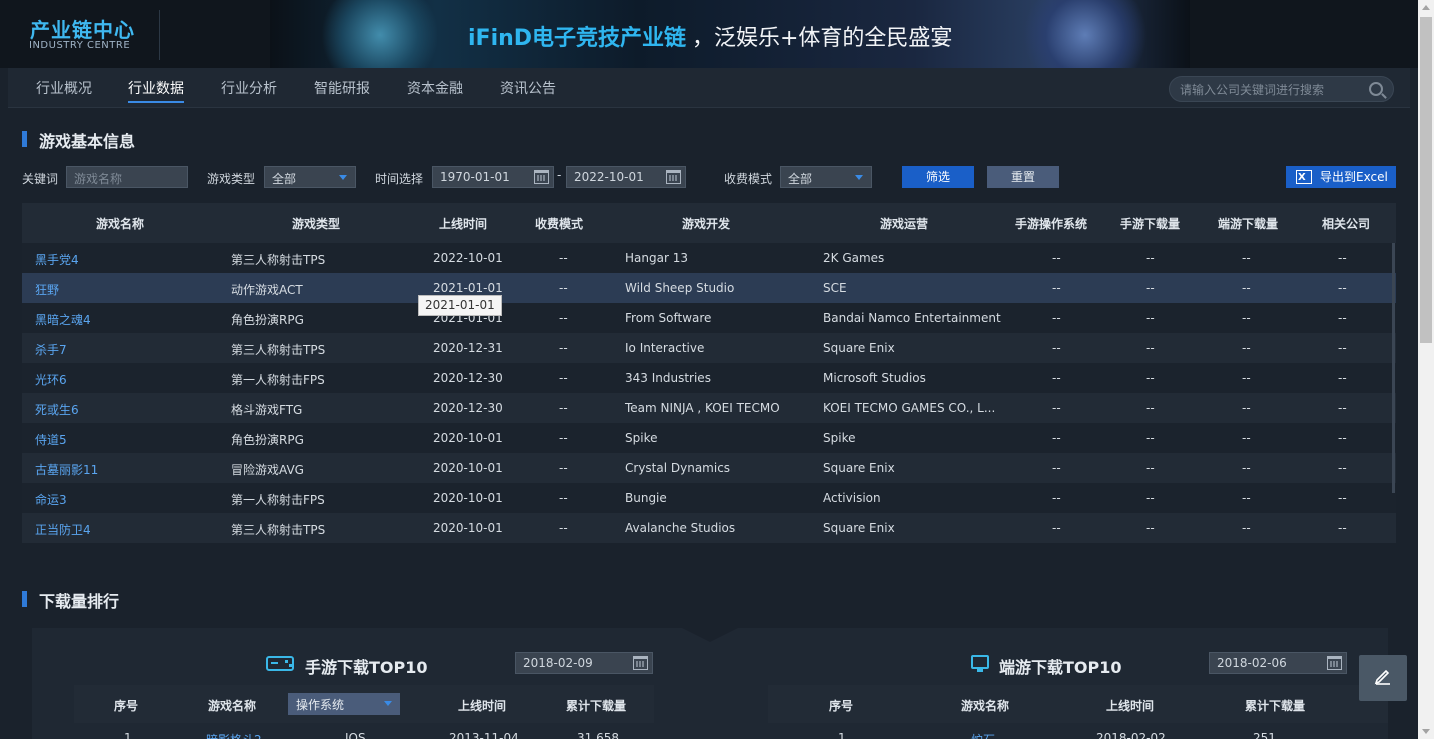  Describe the element at coordinates (51, 349) in the screenshot. I see `cell-name: 杀手7` at that location.